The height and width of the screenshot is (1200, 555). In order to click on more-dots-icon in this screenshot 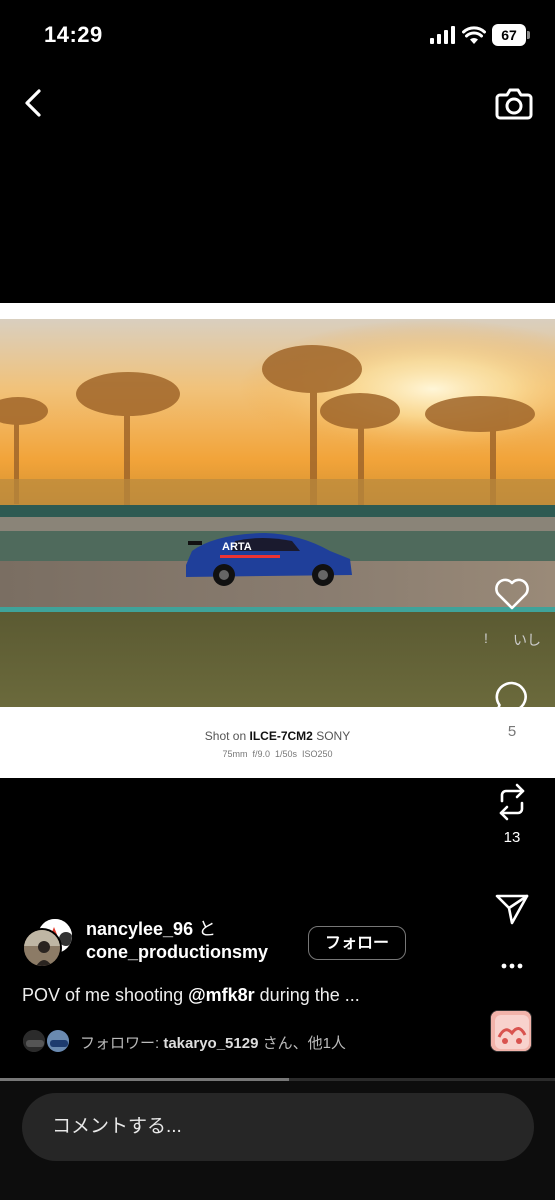, I will do `click(512, 966)`.